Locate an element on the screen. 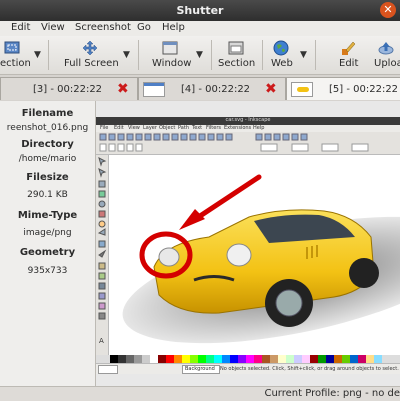 This screenshot has height=401, width=400. menu-view: View is located at coordinates (53, 27).